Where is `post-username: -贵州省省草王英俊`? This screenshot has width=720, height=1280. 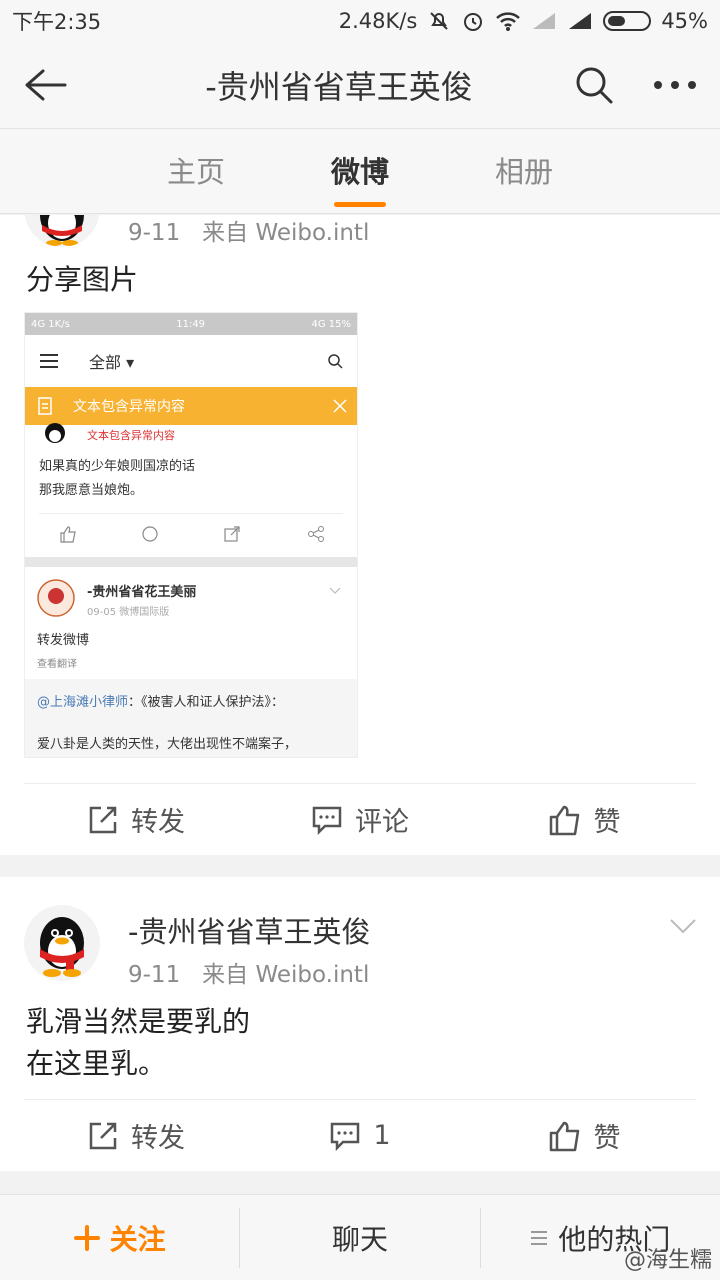
post-username: -贵州省省草王英俊 is located at coordinates (249, 930).